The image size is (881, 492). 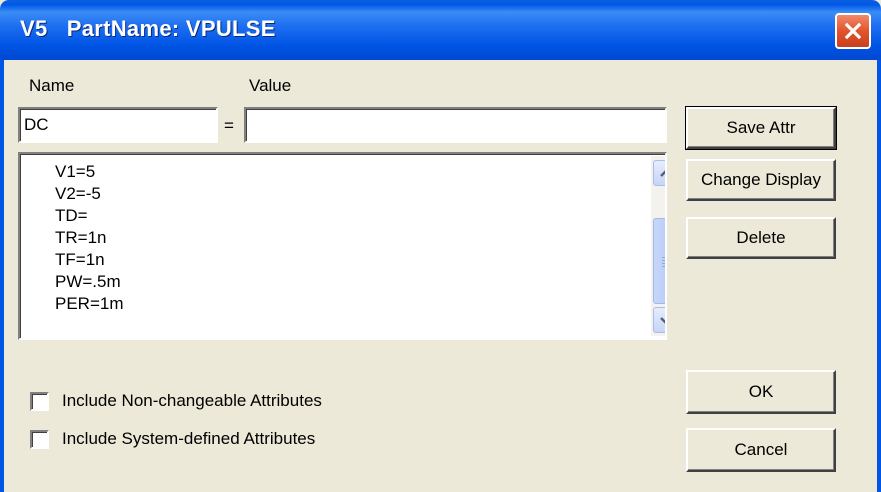 What do you see at coordinates (192, 400) in the screenshot?
I see `non-changeable-label: Include Non-changeable Attributes` at bounding box center [192, 400].